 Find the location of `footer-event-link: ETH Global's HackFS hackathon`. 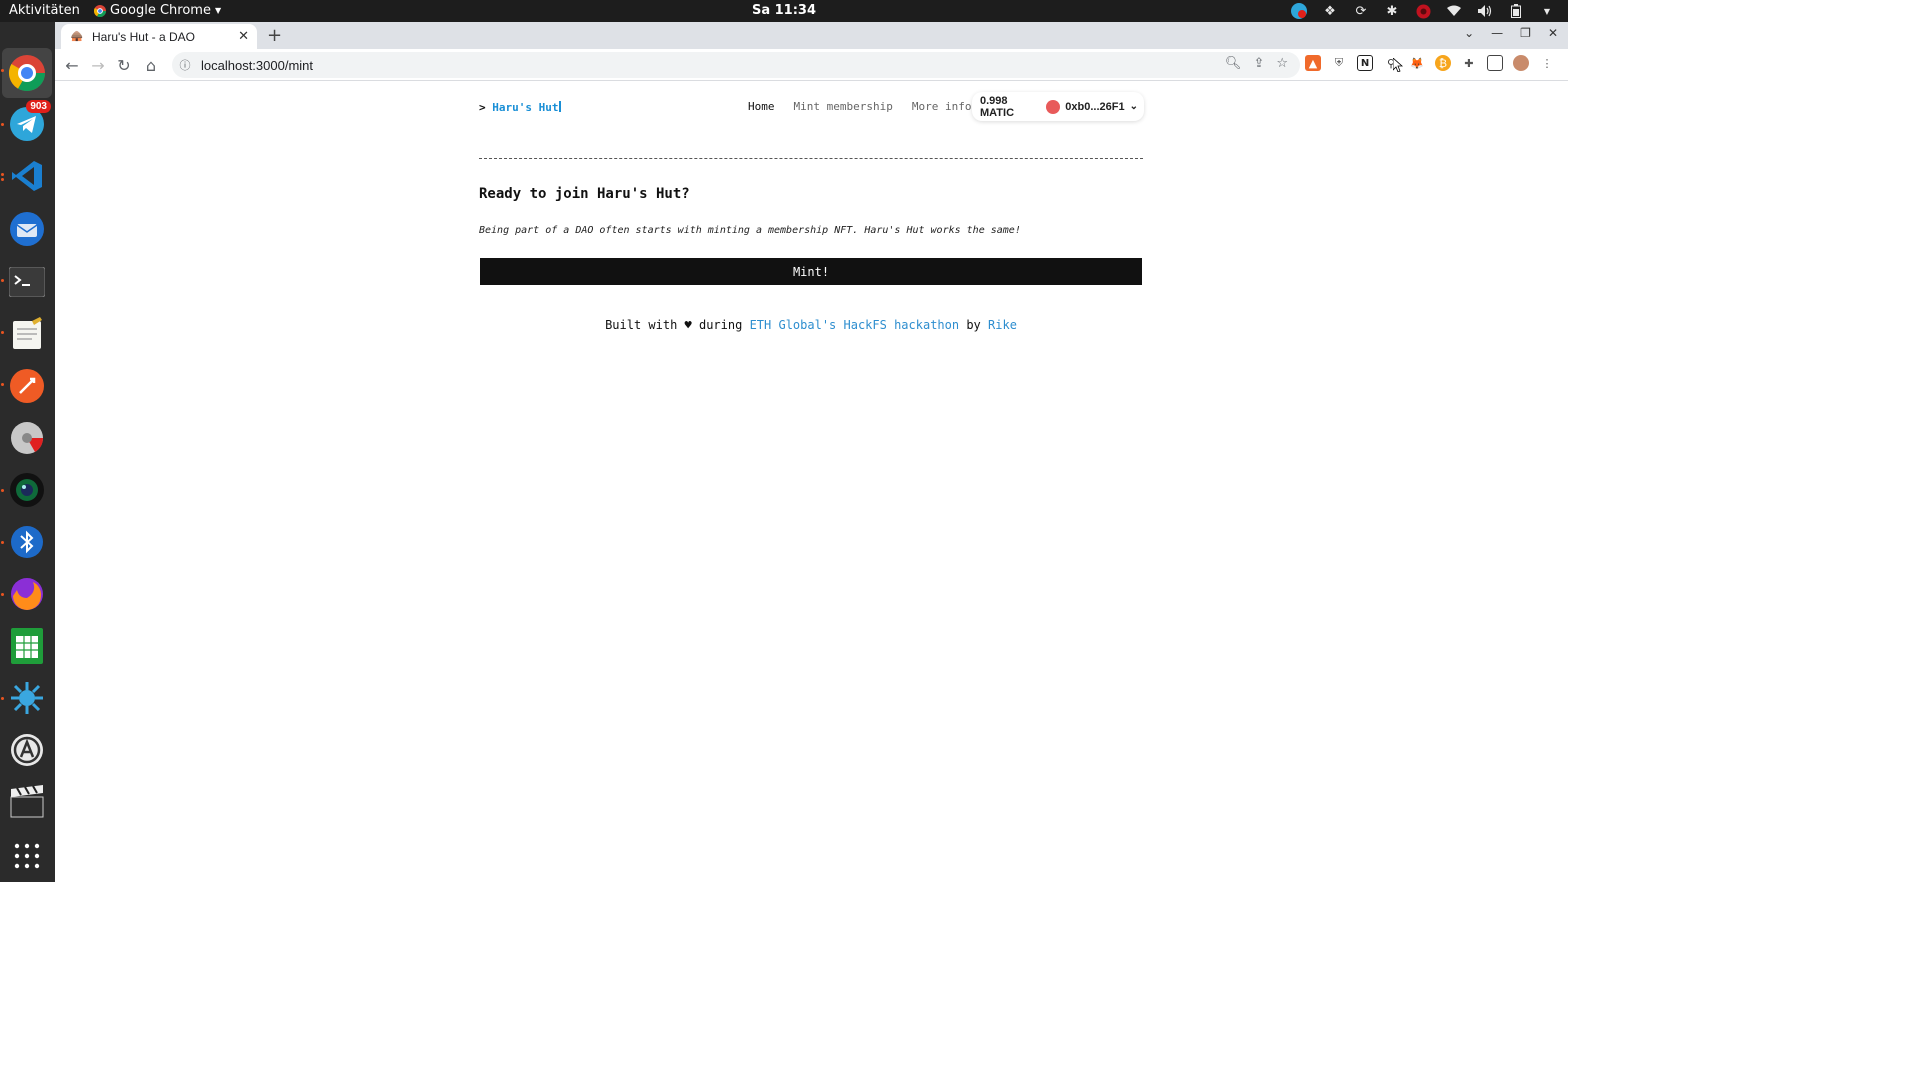

footer-event-link: ETH Global's HackFS hackathon is located at coordinates (855, 325).